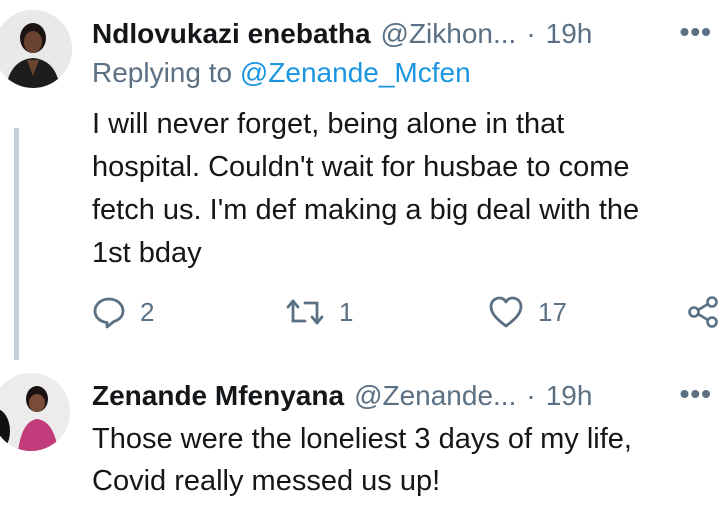 The height and width of the screenshot is (509, 720). I want to click on replying-to: Replying to @Zenande_Mcfen, so click(281, 73).